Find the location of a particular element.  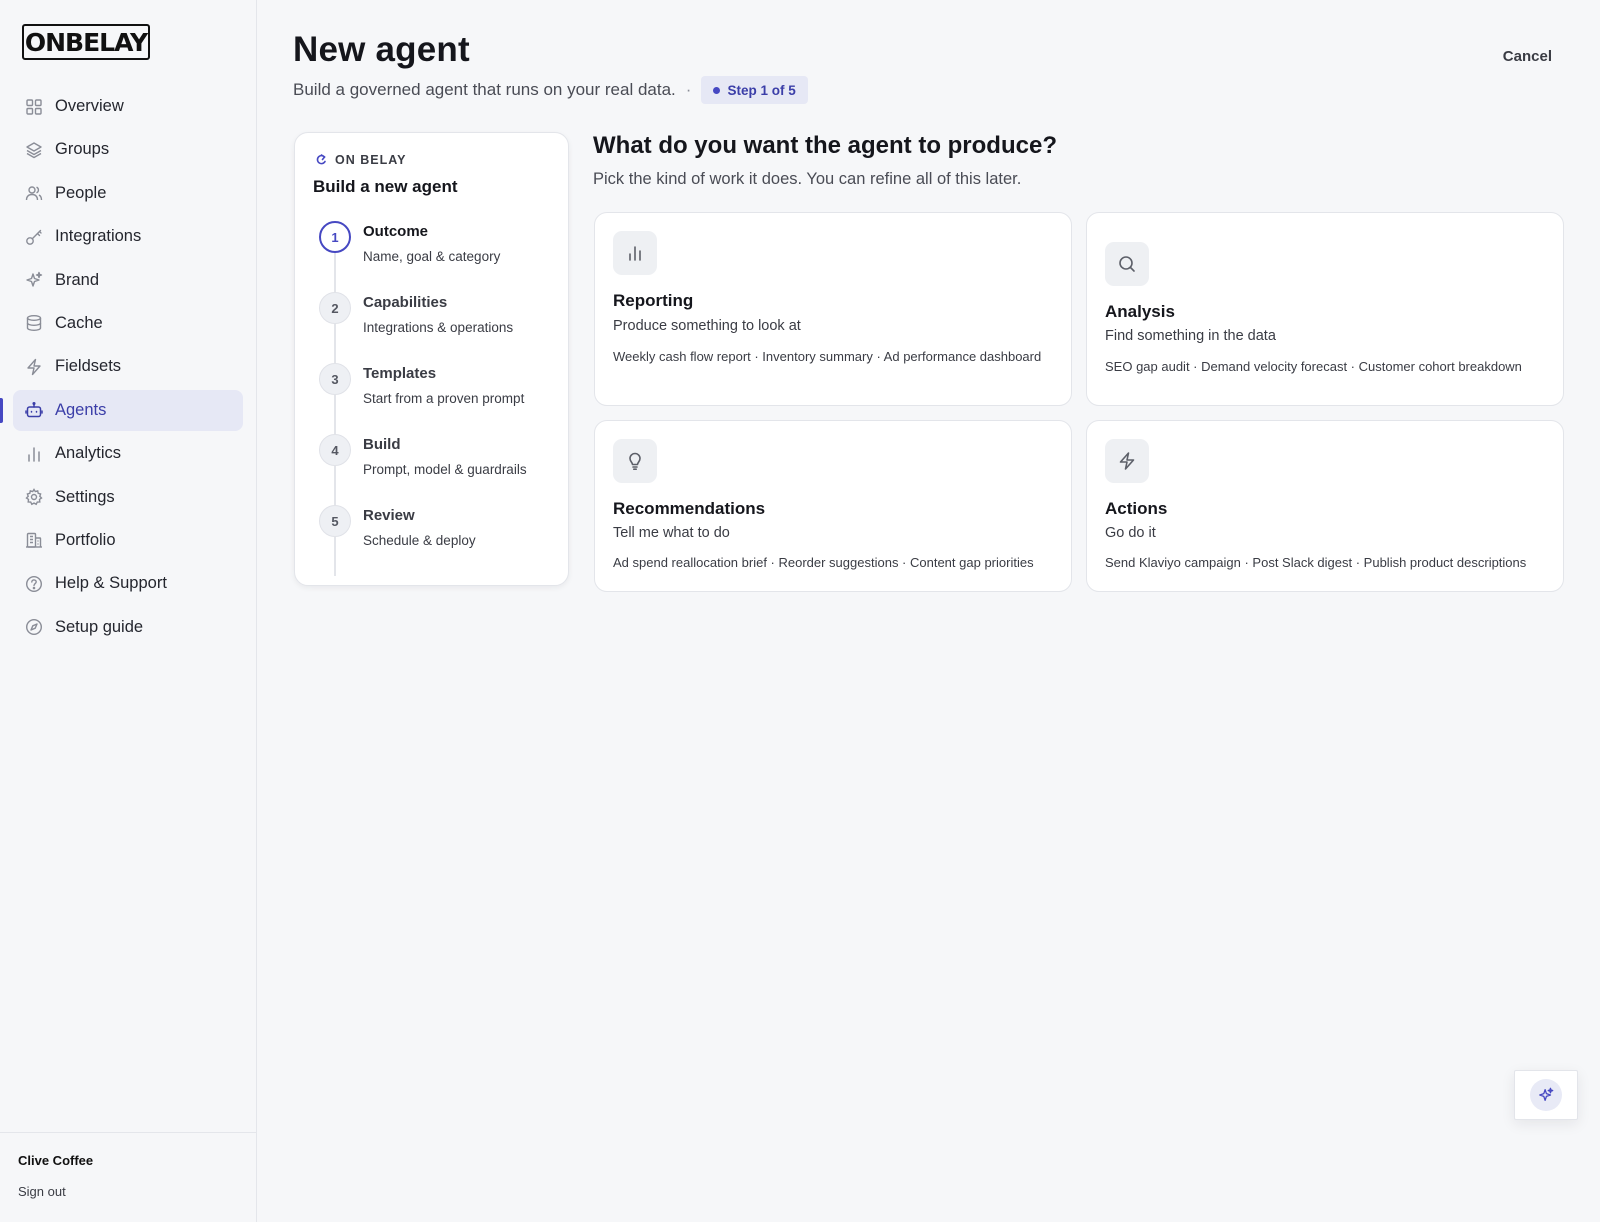

layers-icon is located at coordinates (34, 150).